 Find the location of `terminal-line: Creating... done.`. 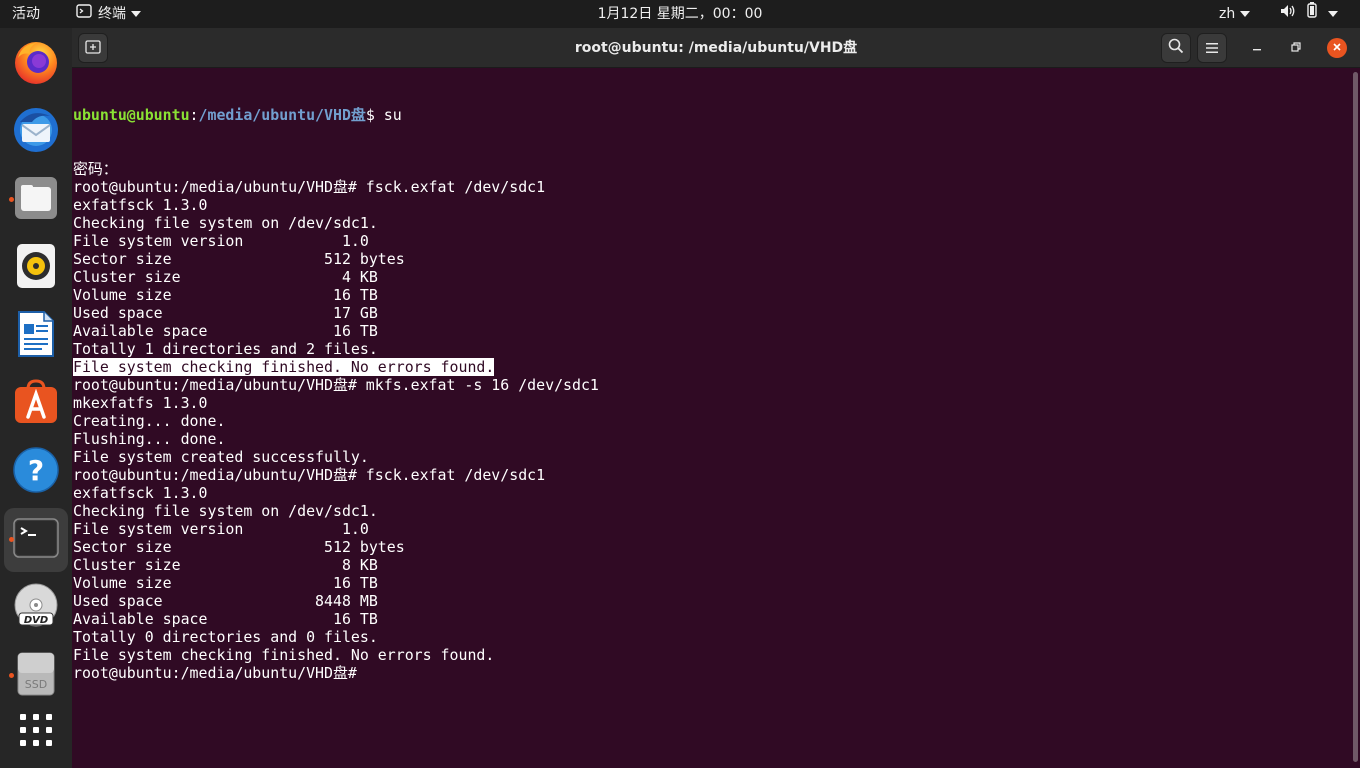

terminal-line: Creating... done. is located at coordinates (711, 421).